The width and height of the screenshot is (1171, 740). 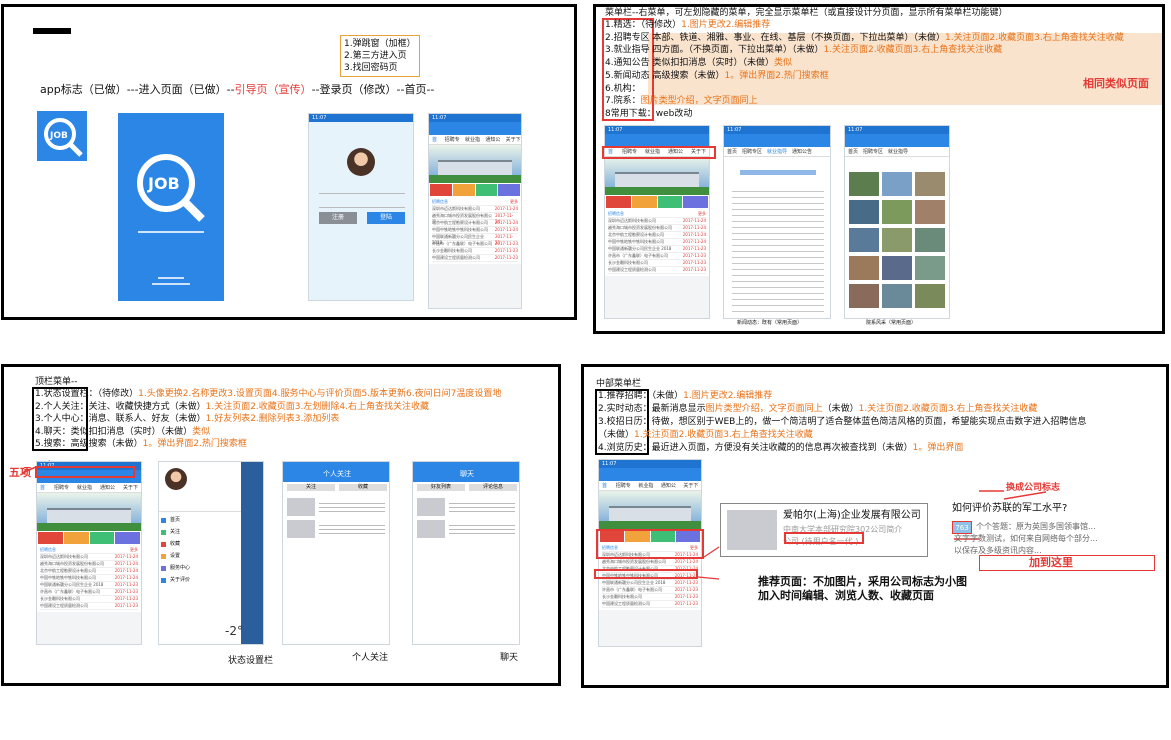 What do you see at coordinates (1010, 508) in the screenshot?
I see `question-title: 如何评价苏联的军工水平?` at bounding box center [1010, 508].